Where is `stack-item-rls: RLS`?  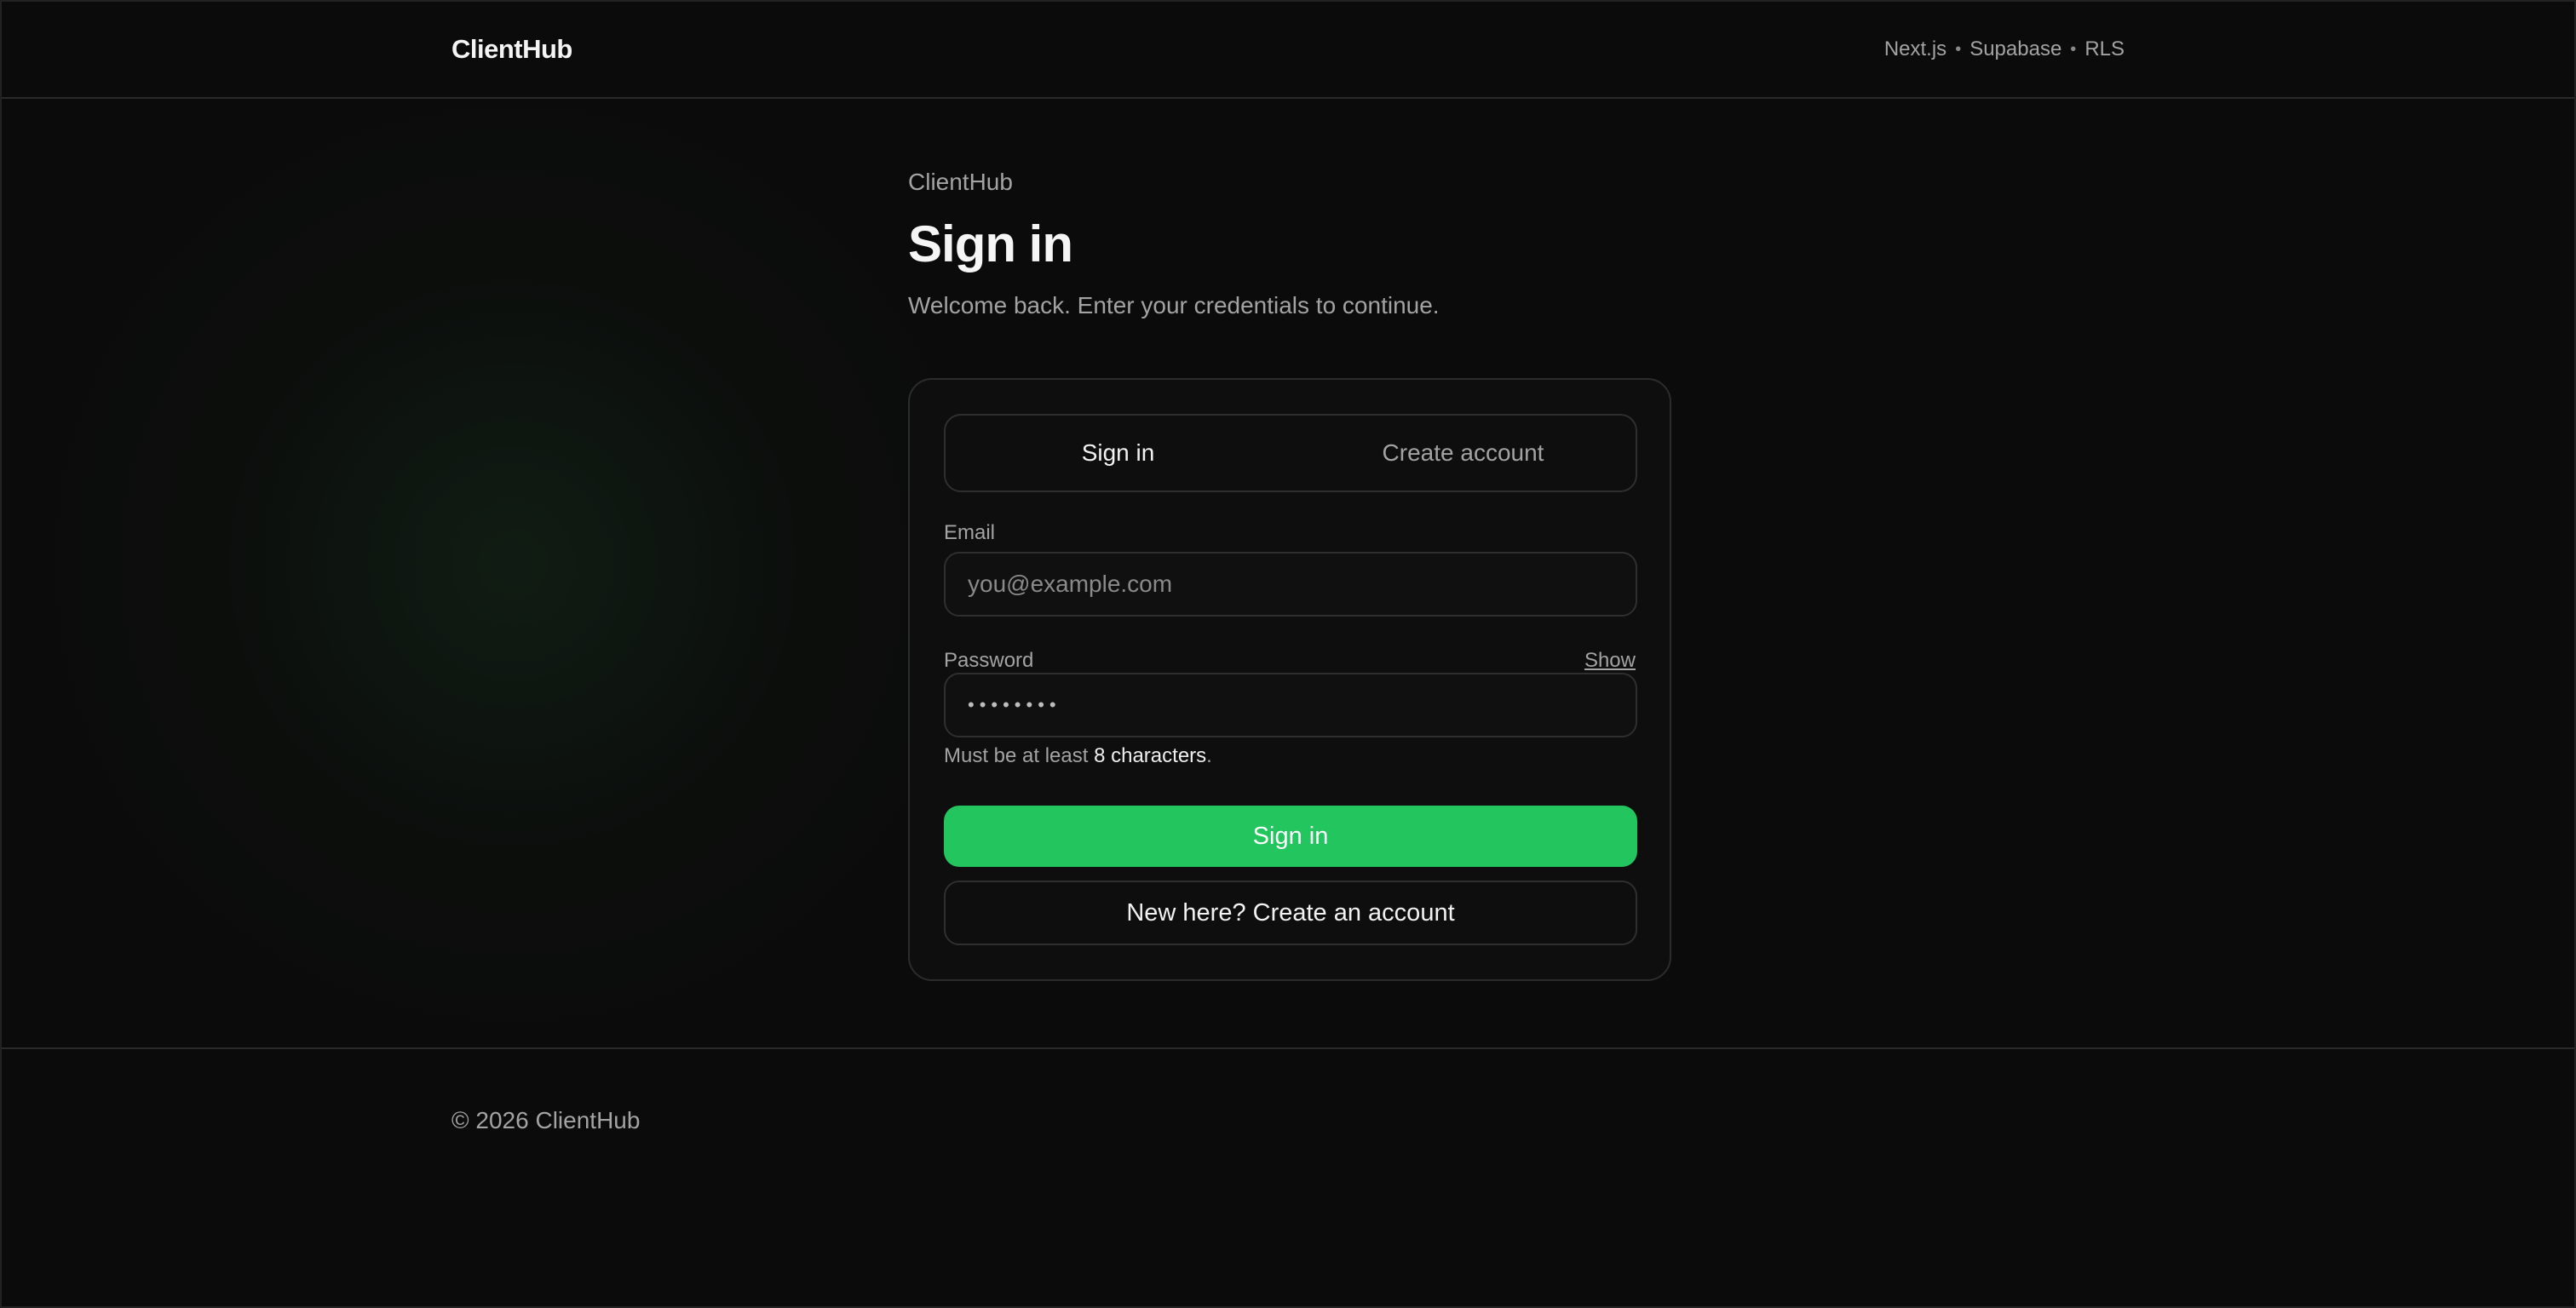 stack-item-rls: RLS is located at coordinates (2104, 48).